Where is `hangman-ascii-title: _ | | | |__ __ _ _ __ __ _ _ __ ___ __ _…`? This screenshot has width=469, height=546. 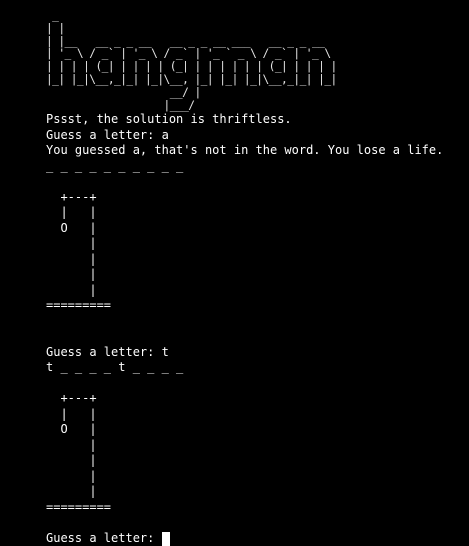 hangman-ascii-title: _ | | | |__ __ _ _ __ __ _ _ __ ___ __ _… is located at coordinates (191, 60).